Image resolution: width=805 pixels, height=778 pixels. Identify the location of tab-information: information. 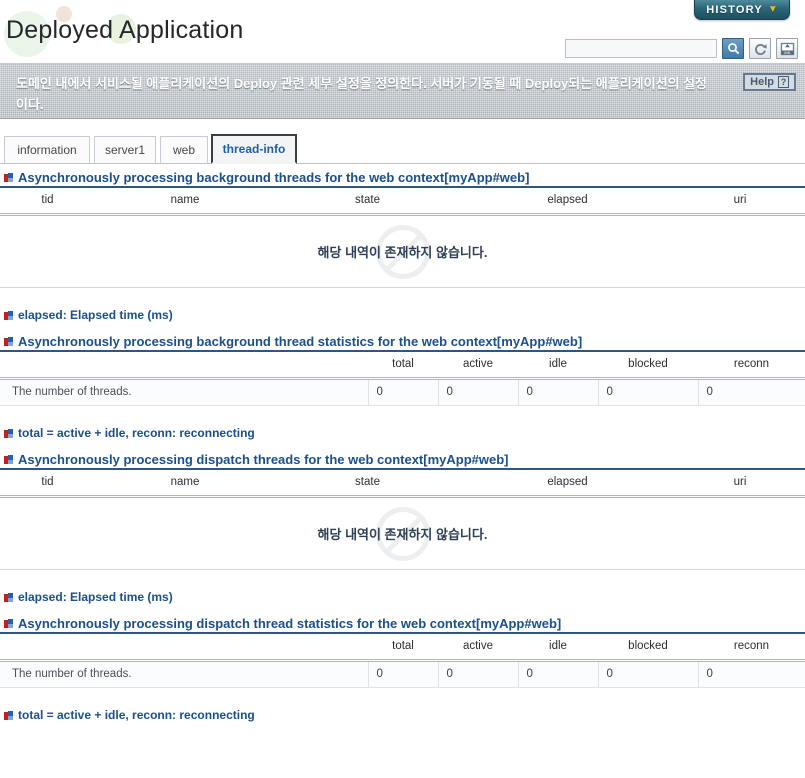
(47, 150).